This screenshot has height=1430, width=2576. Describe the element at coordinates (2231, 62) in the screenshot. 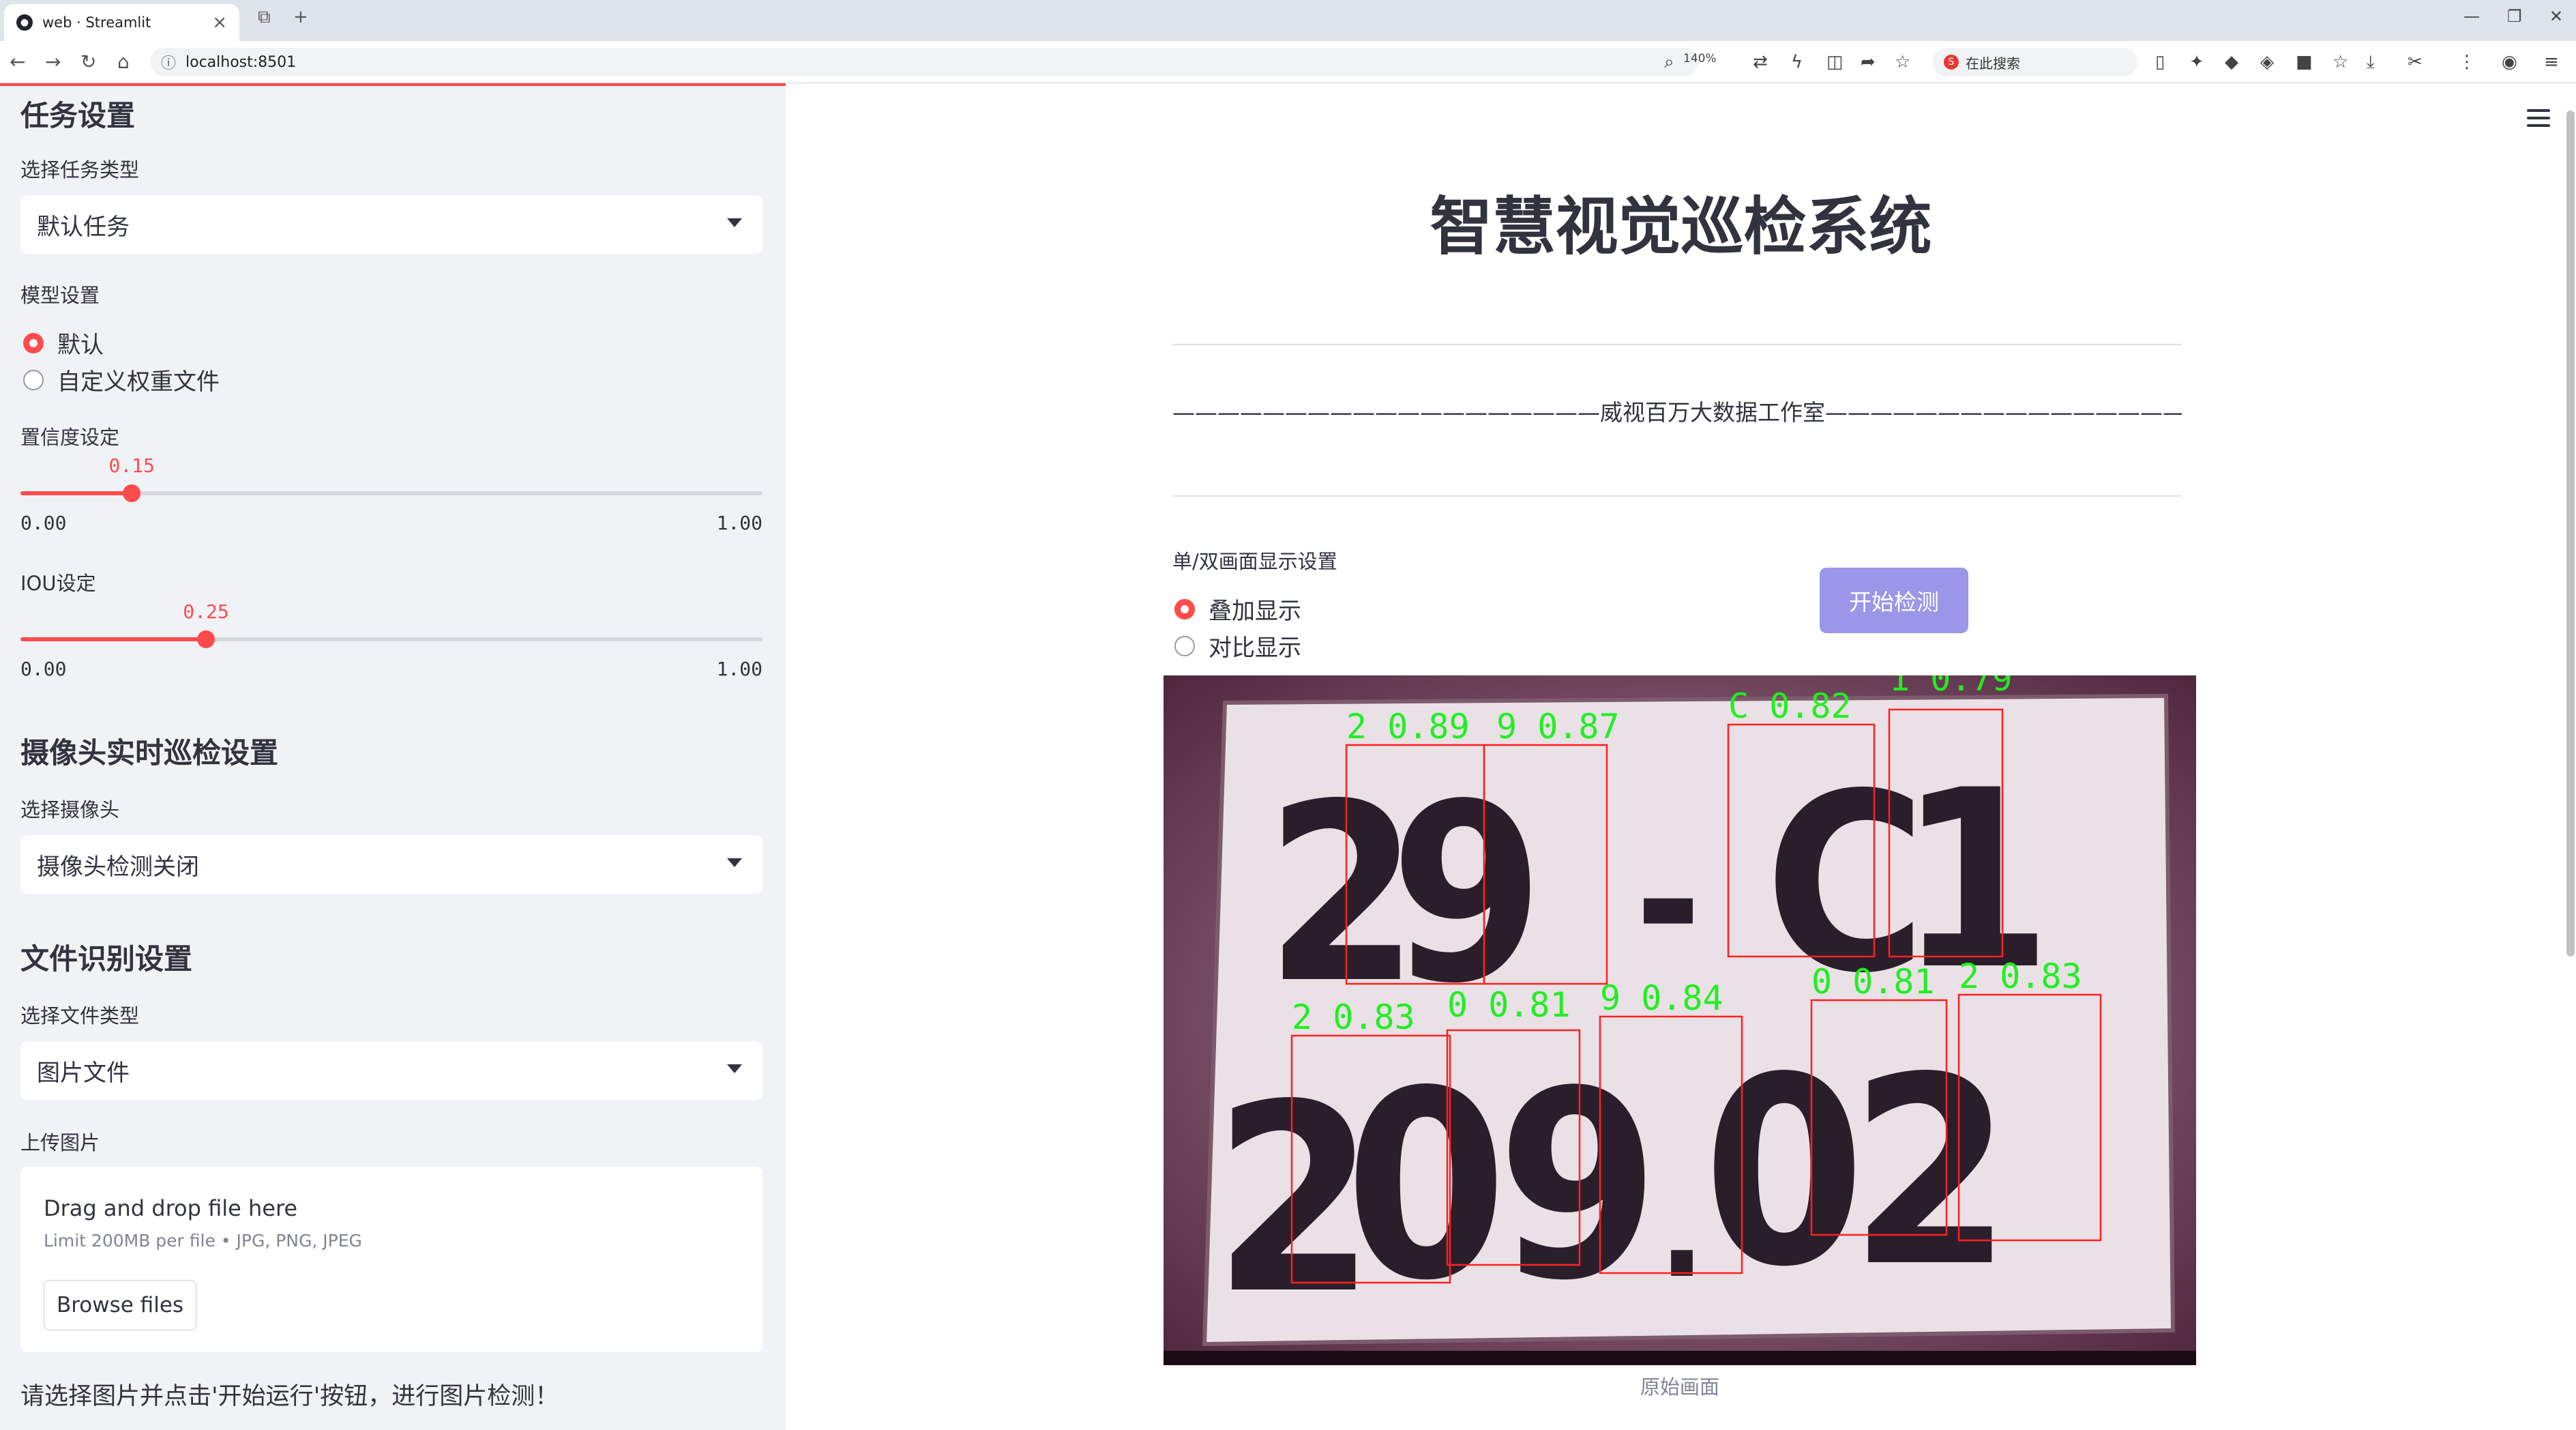

I see `extension-icon: ◆` at that location.